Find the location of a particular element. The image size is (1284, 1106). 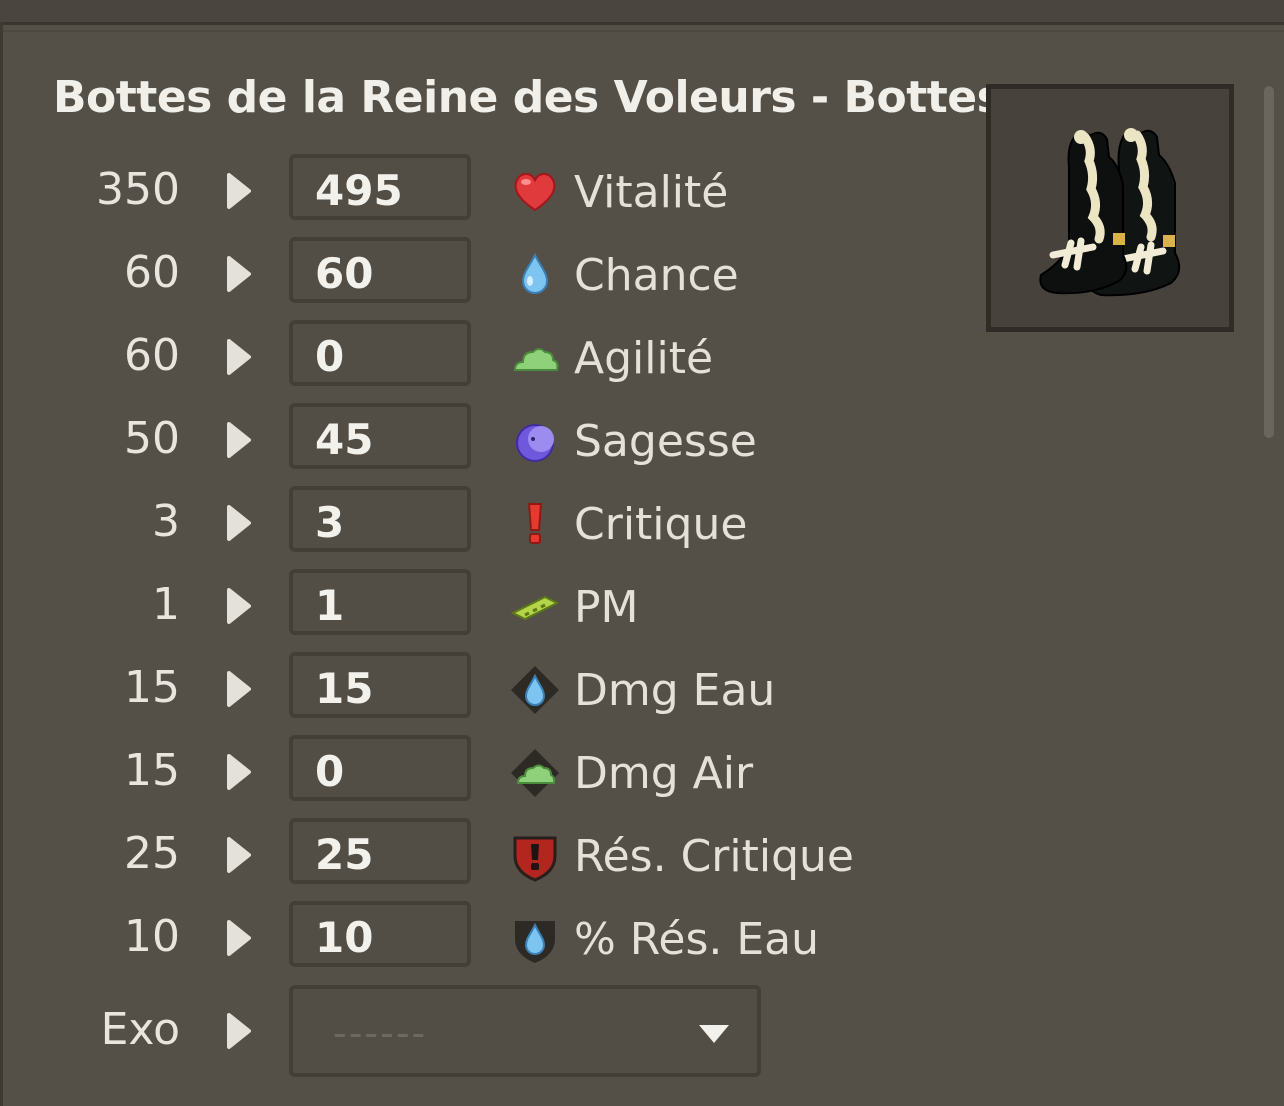

stat-row: 1 1 PM is located at coordinates (490, 605).